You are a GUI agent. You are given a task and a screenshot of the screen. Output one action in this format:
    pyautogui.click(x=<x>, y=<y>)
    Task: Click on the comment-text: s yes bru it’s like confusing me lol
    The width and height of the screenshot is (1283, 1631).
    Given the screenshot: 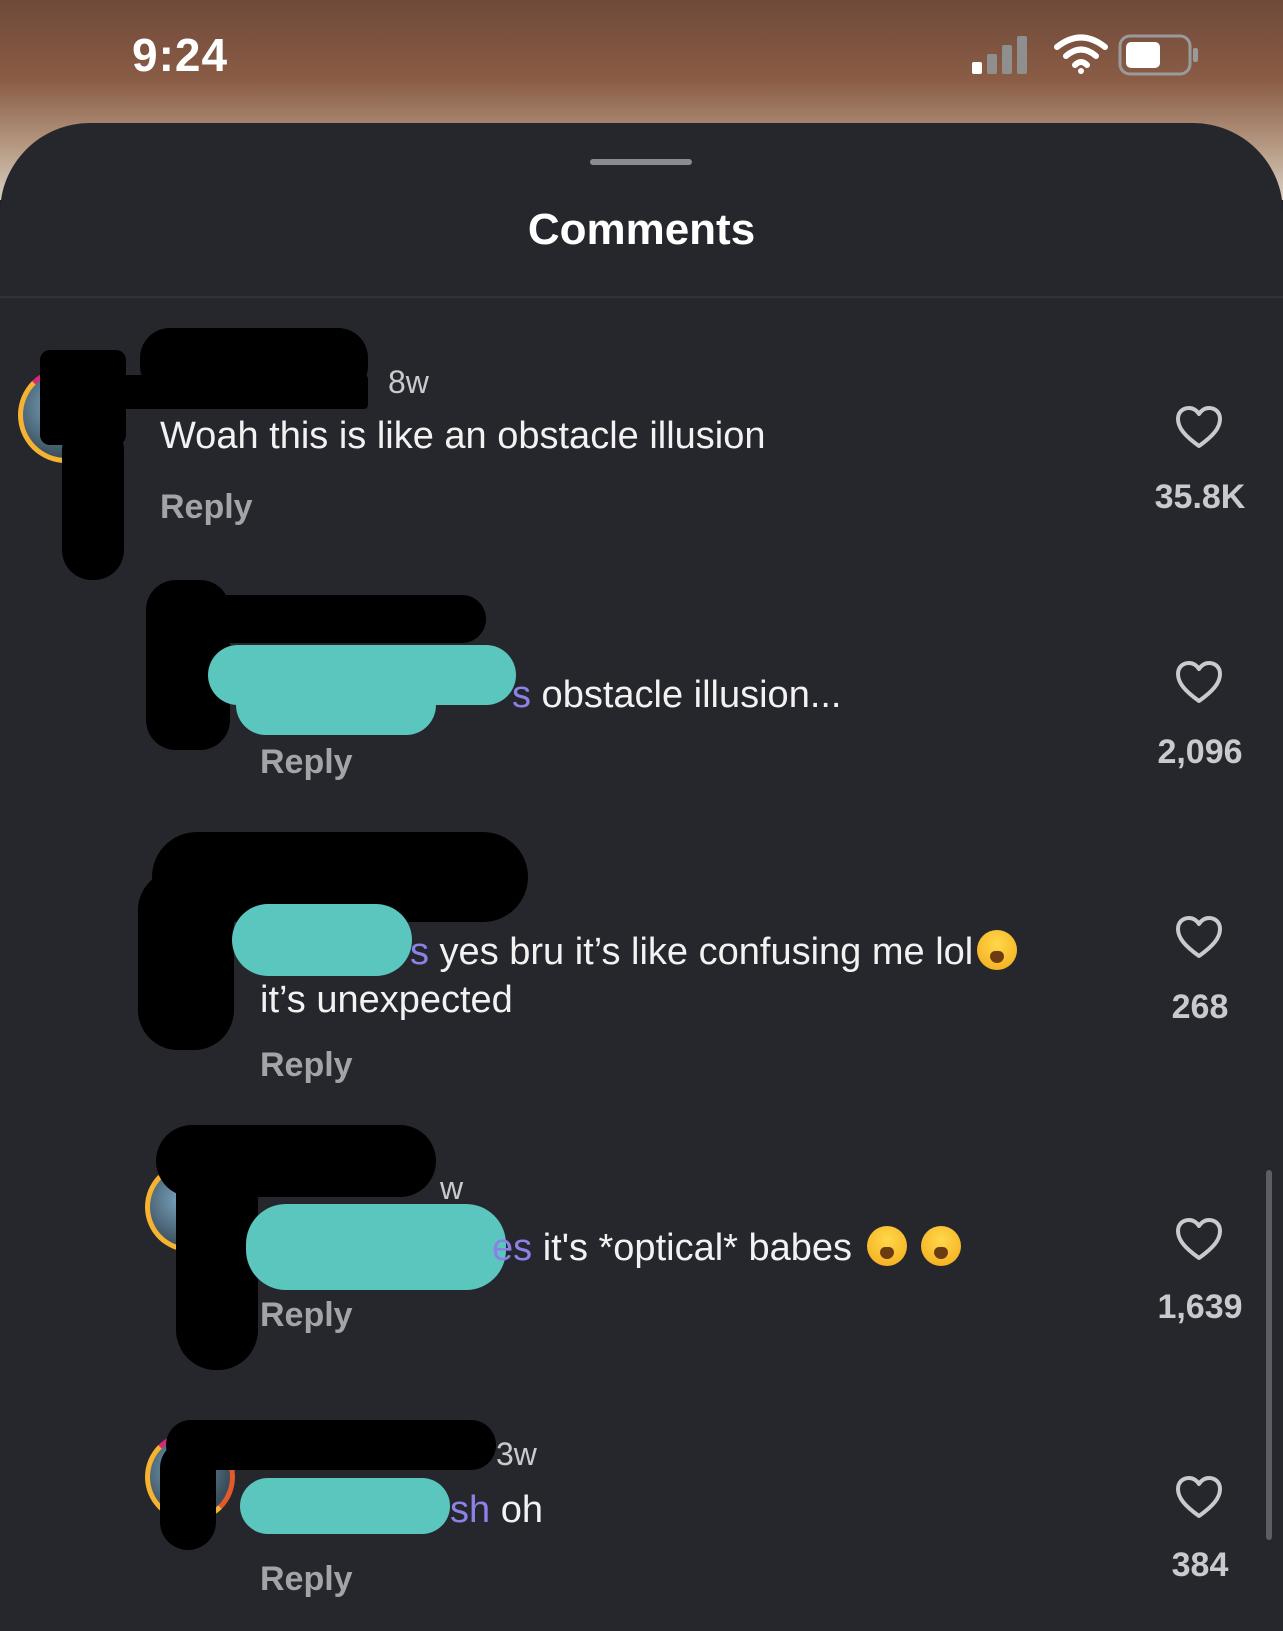 What is the action you would take?
    pyautogui.click(x=714, y=952)
    